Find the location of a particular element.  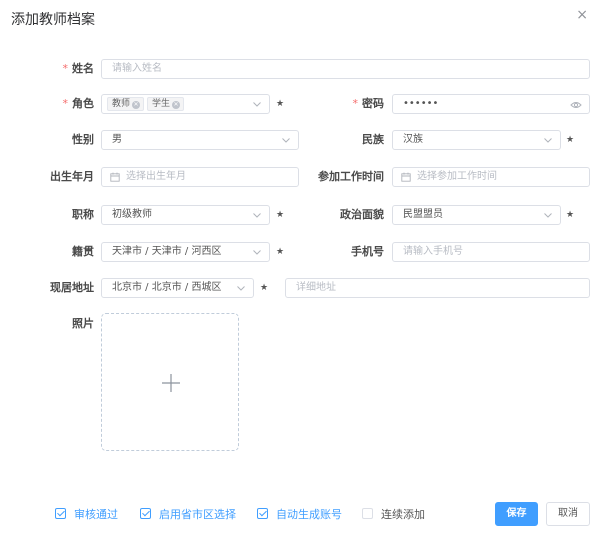

phone-input: 请输入手机号 is located at coordinates (491, 252).